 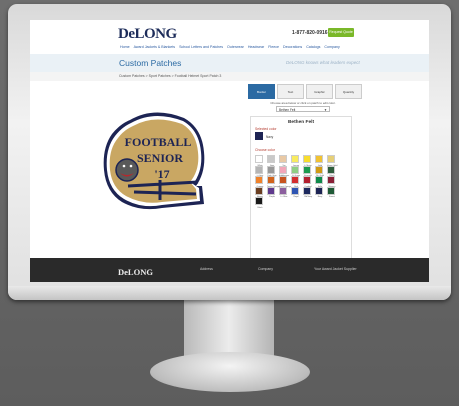 What do you see at coordinates (158, 142) in the screenshot?
I see `patch-text-line1: FOOTBALL` at bounding box center [158, 142].